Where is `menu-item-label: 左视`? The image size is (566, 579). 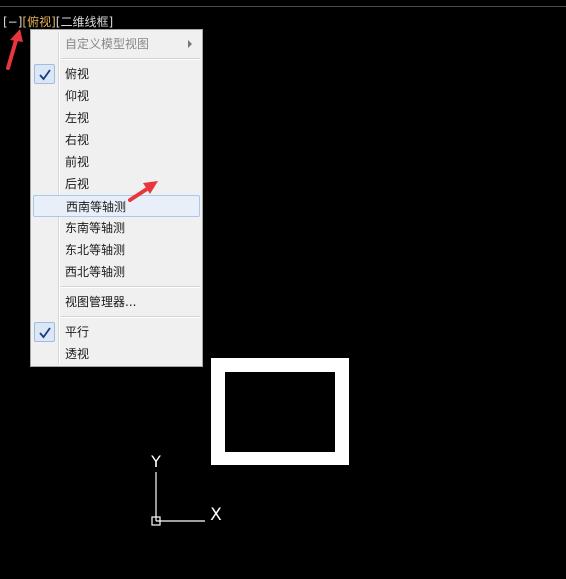
menu-item-label: 左视 is located at coordinates (77, 118).